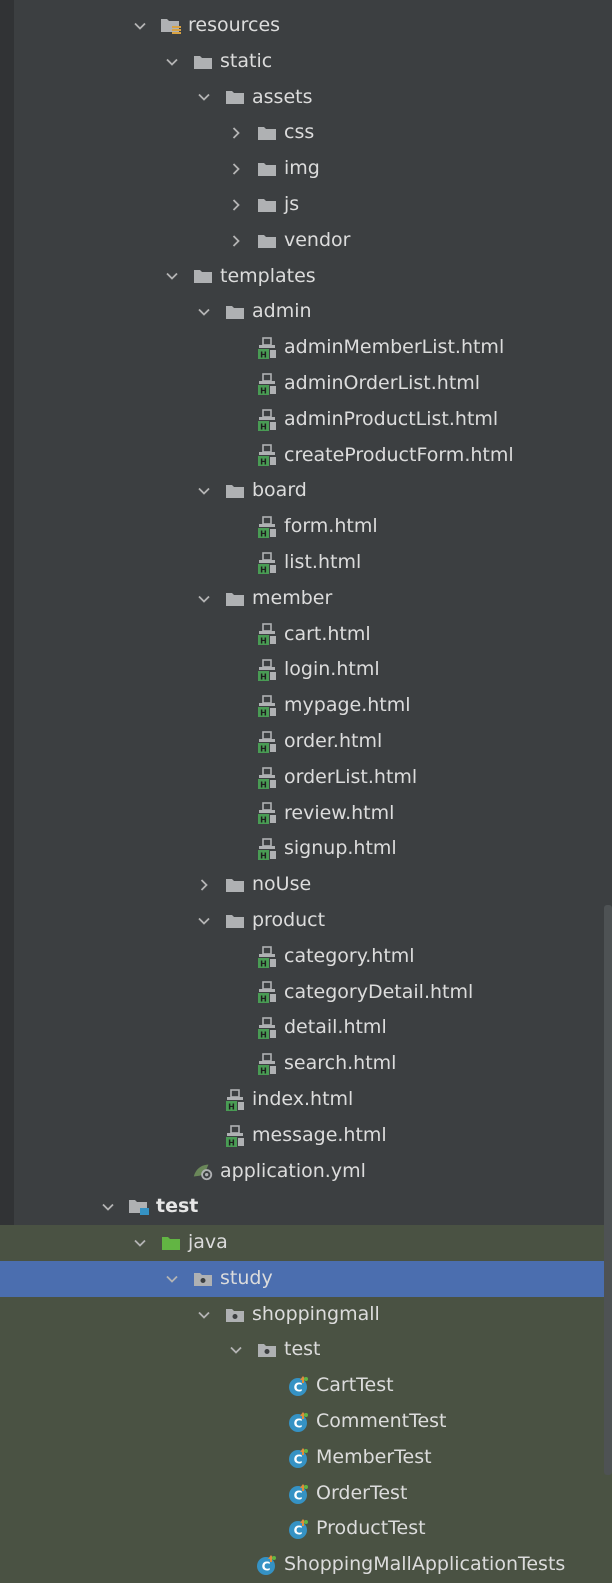 This screenshot has width=612, height=1583. I want to click on yml-config-icon, so click(203, 1172).